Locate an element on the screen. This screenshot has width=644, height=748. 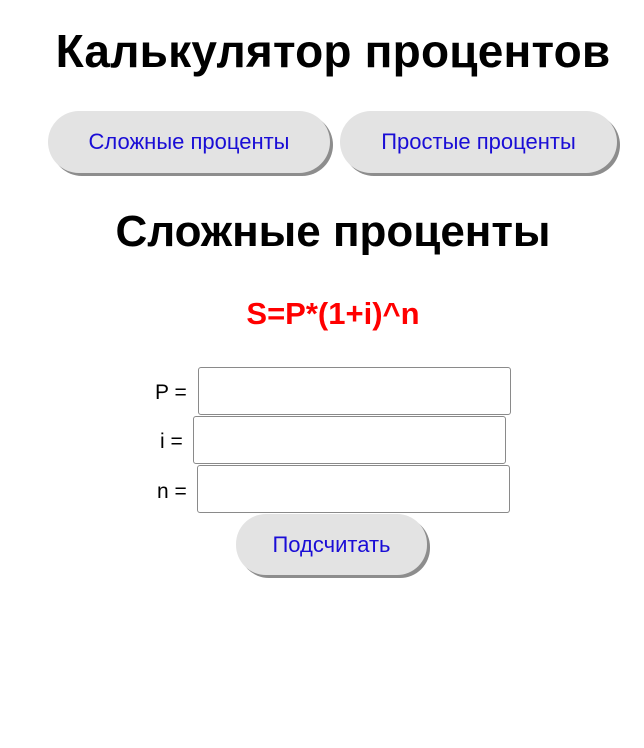
rate-input is located at coordinates (349, 440).